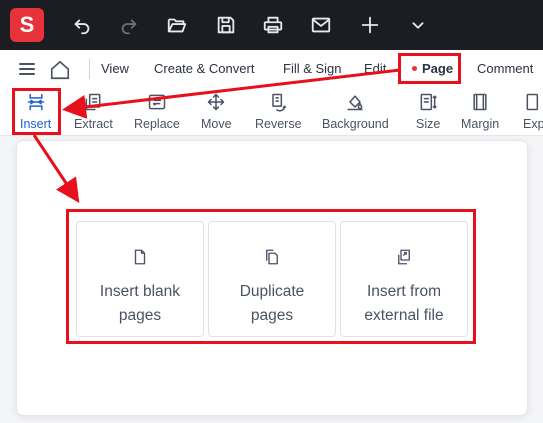 This screenshot has width=543, height=423. Describe the element at coordinates (93, 111) in the screenshot. I see `tool-extract: Extract` at that location.